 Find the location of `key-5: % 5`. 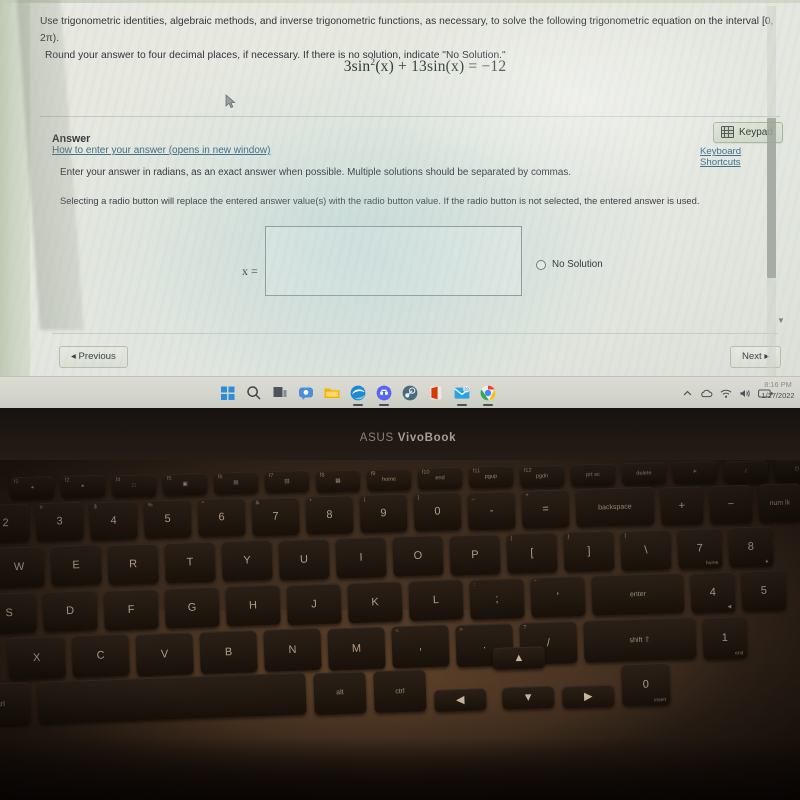

key-5: % 5 is located at coordinates (167, 519).